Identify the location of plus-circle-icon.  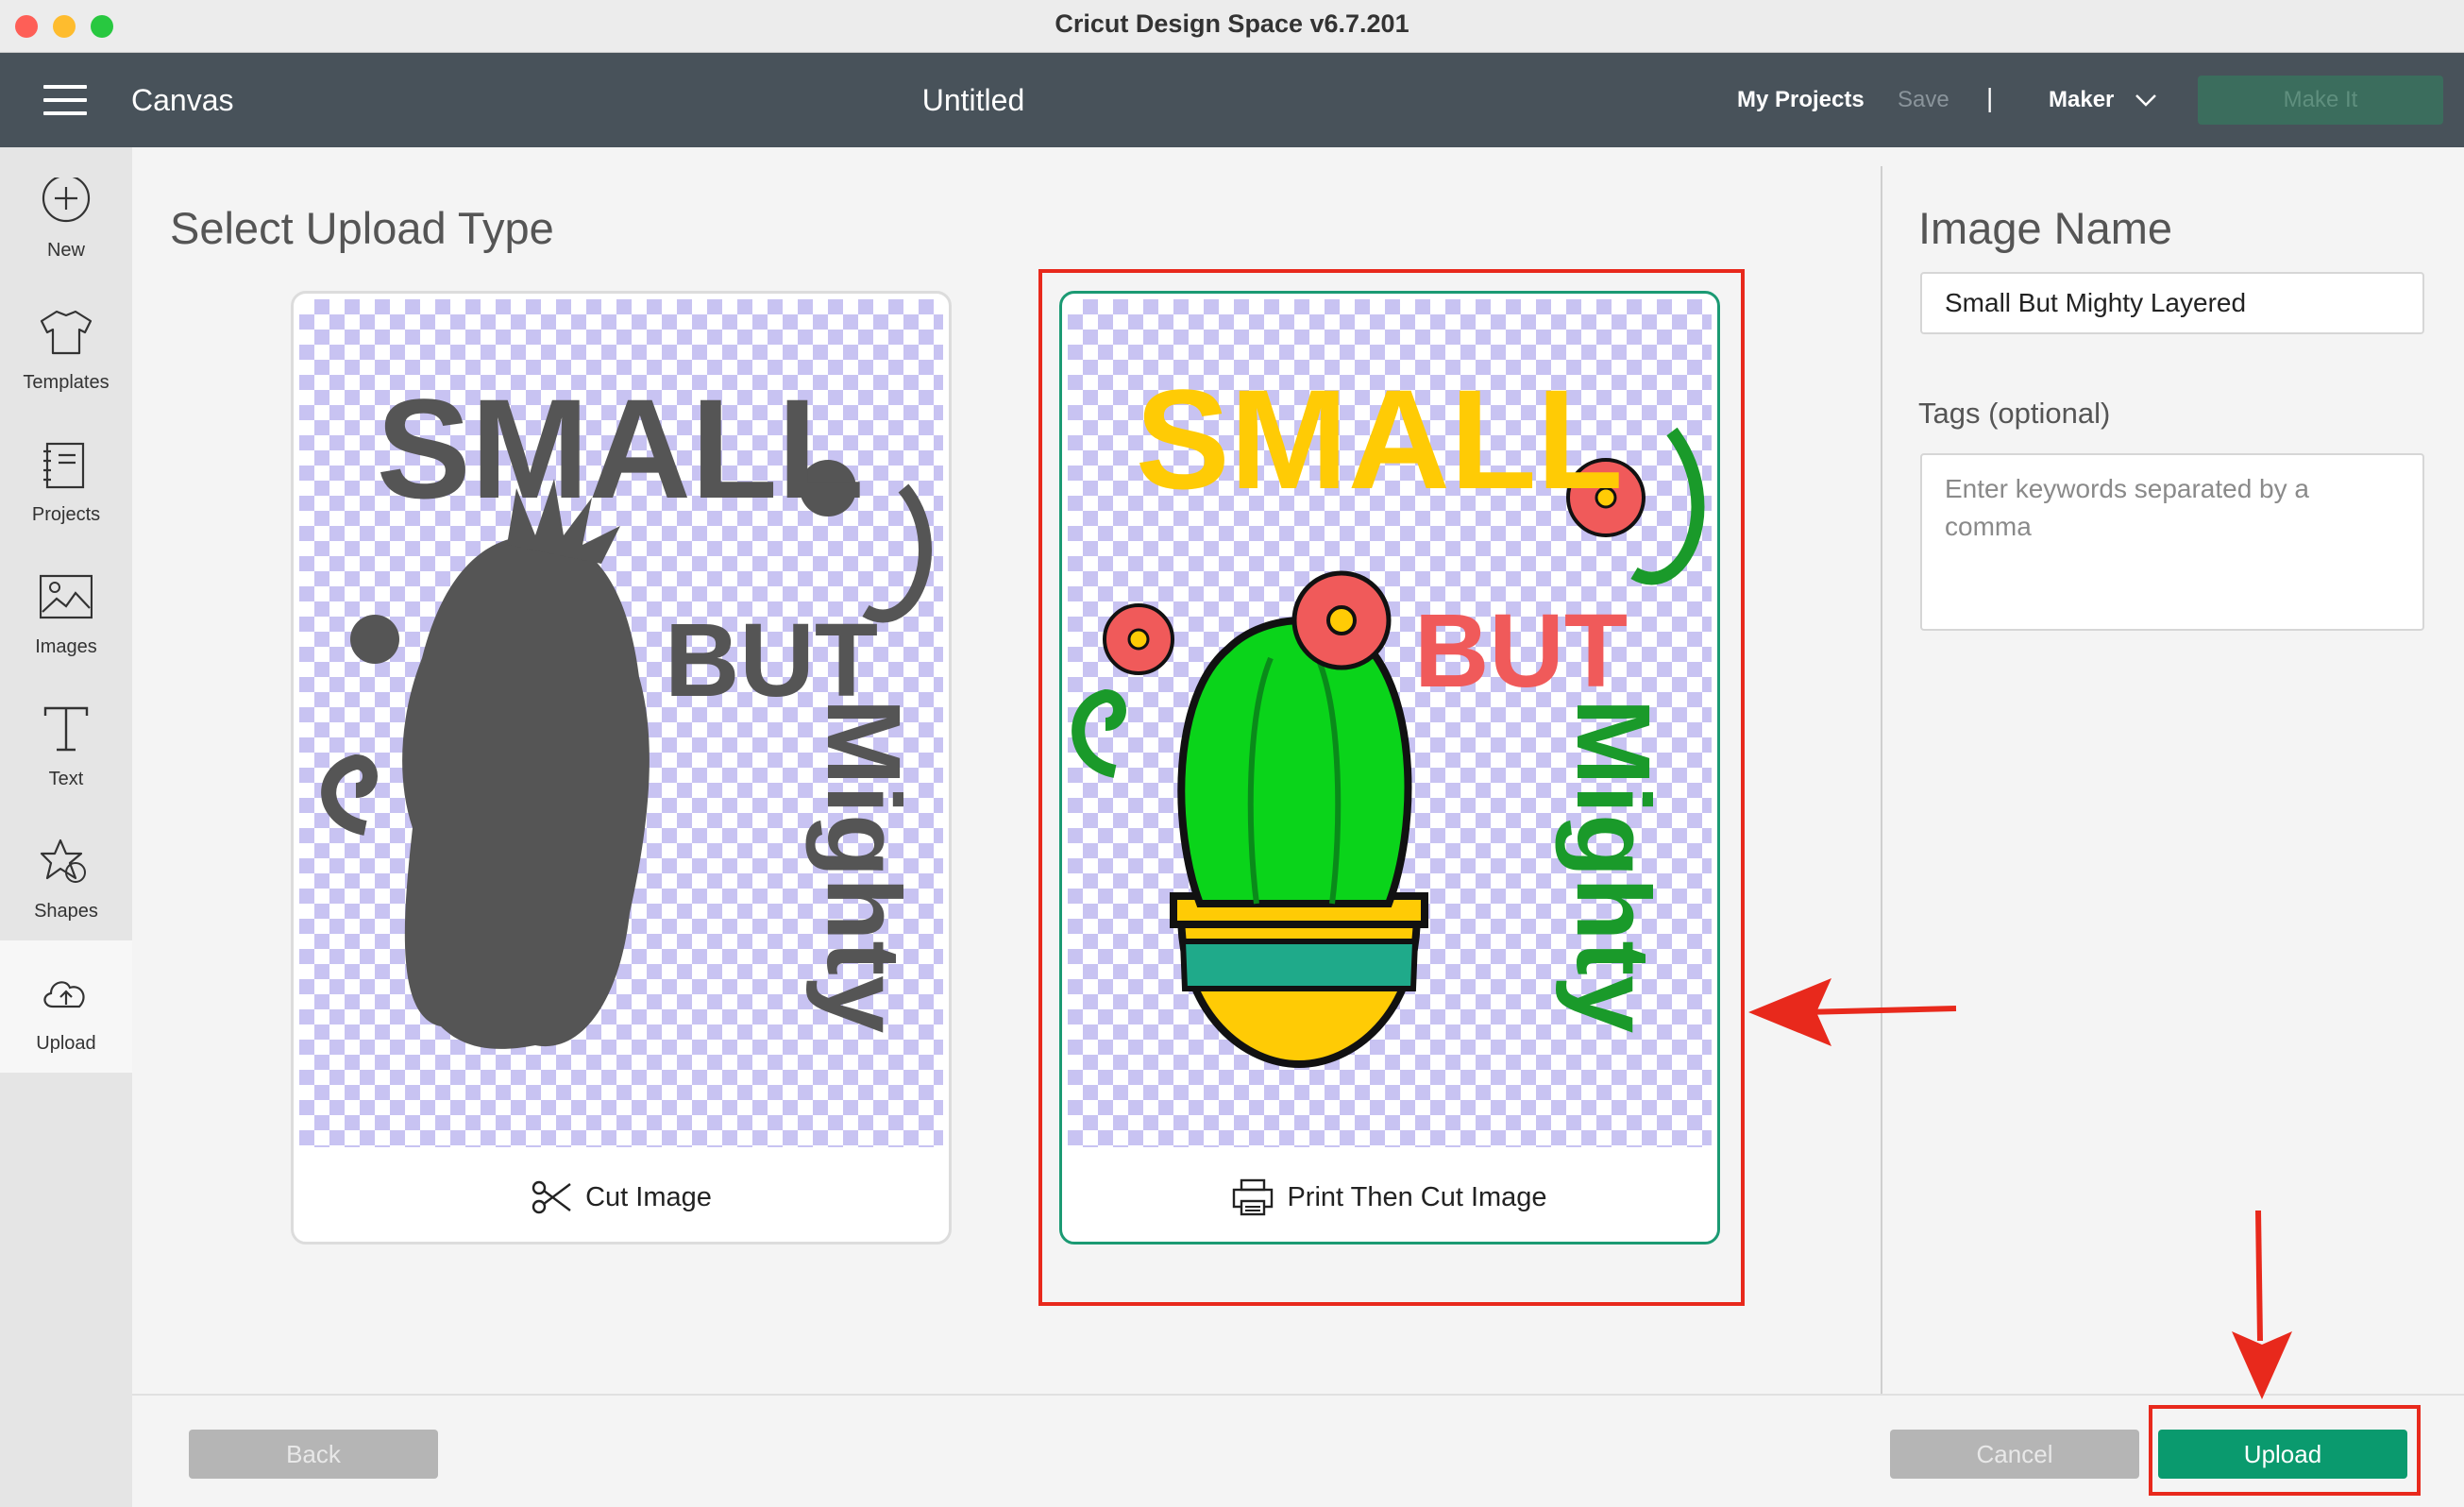
(66, 200).